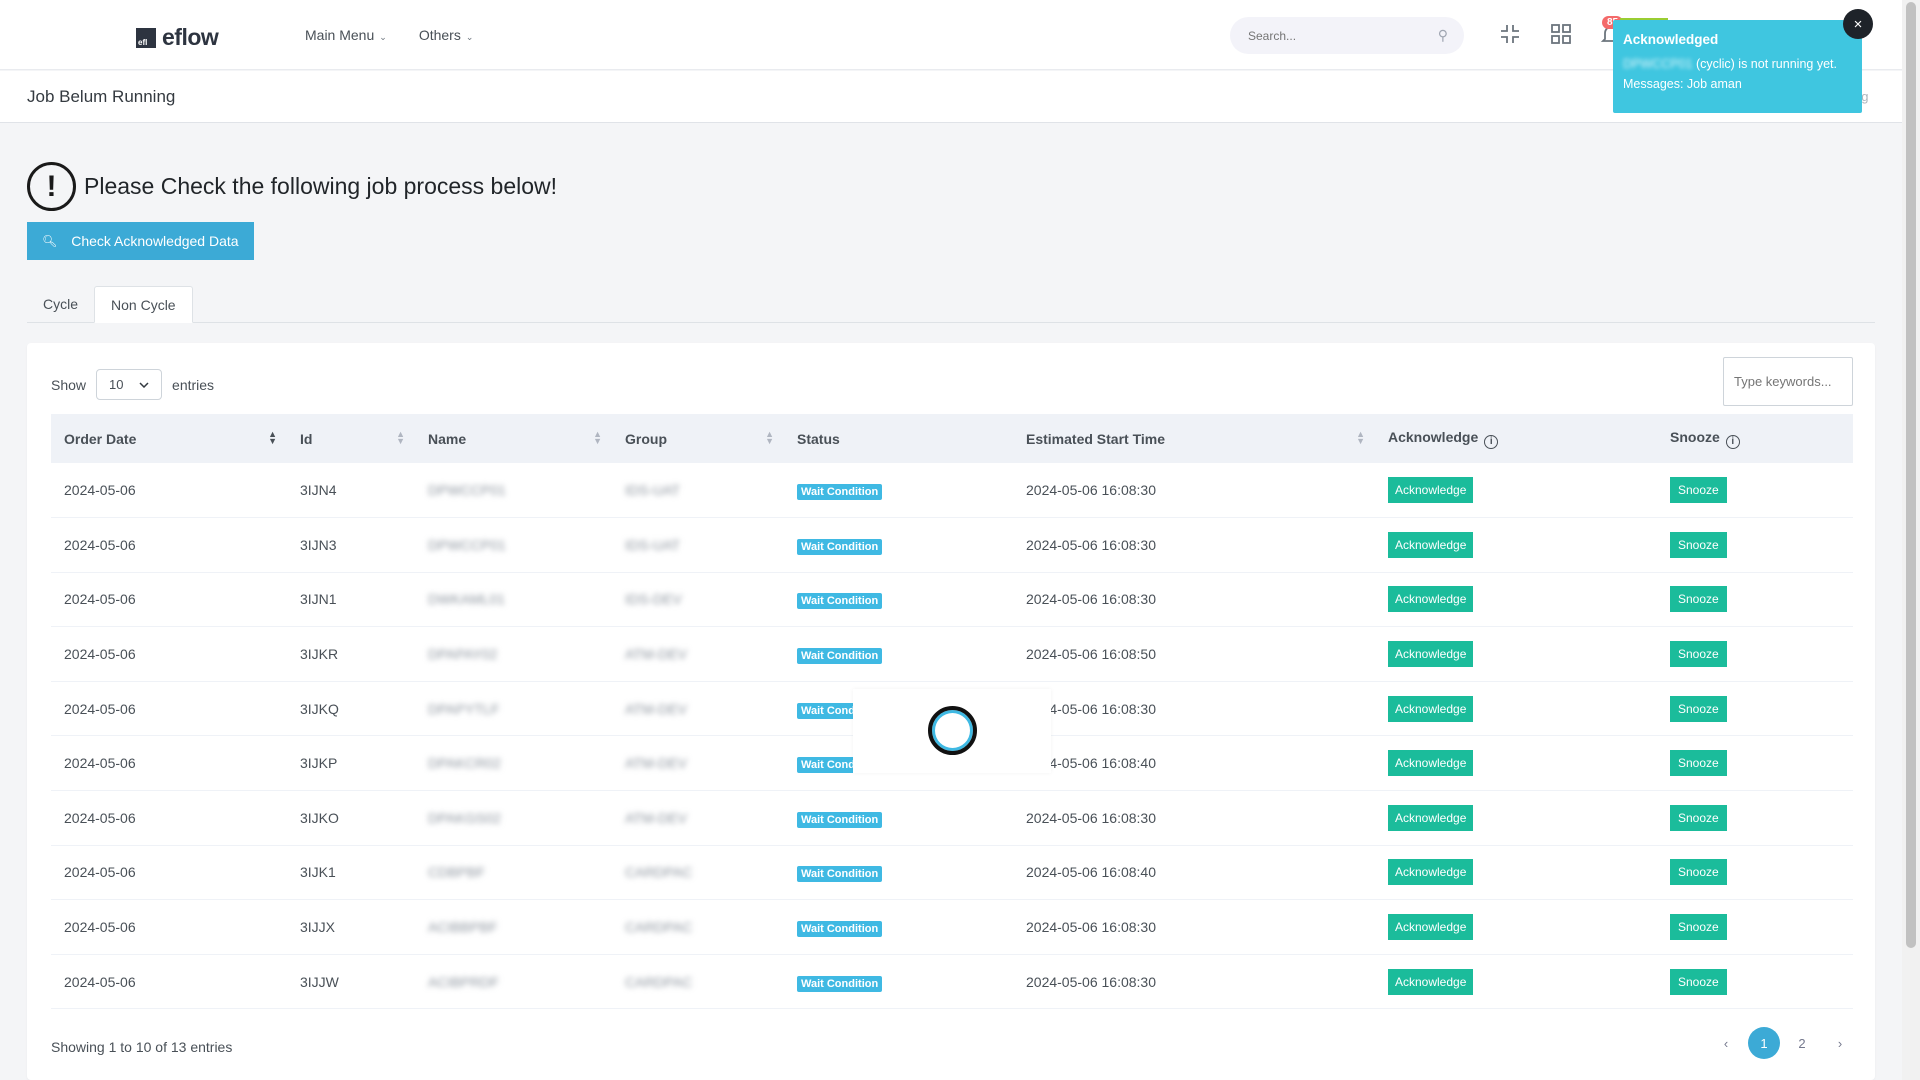  Describe the element at coordinates (319, 654) in the screenshot. I see `cell-id: 3IJKR` at that location.